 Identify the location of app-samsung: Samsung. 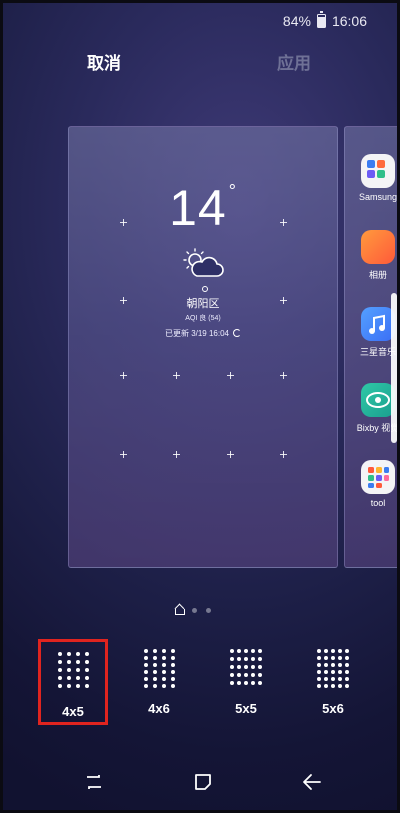
(375, 178).